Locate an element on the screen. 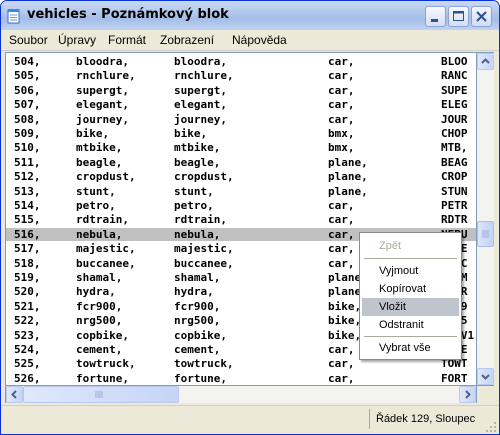 The height and width of the screenshot is (435, 500). model-name: shamal, is located at coordinates (99, 277).